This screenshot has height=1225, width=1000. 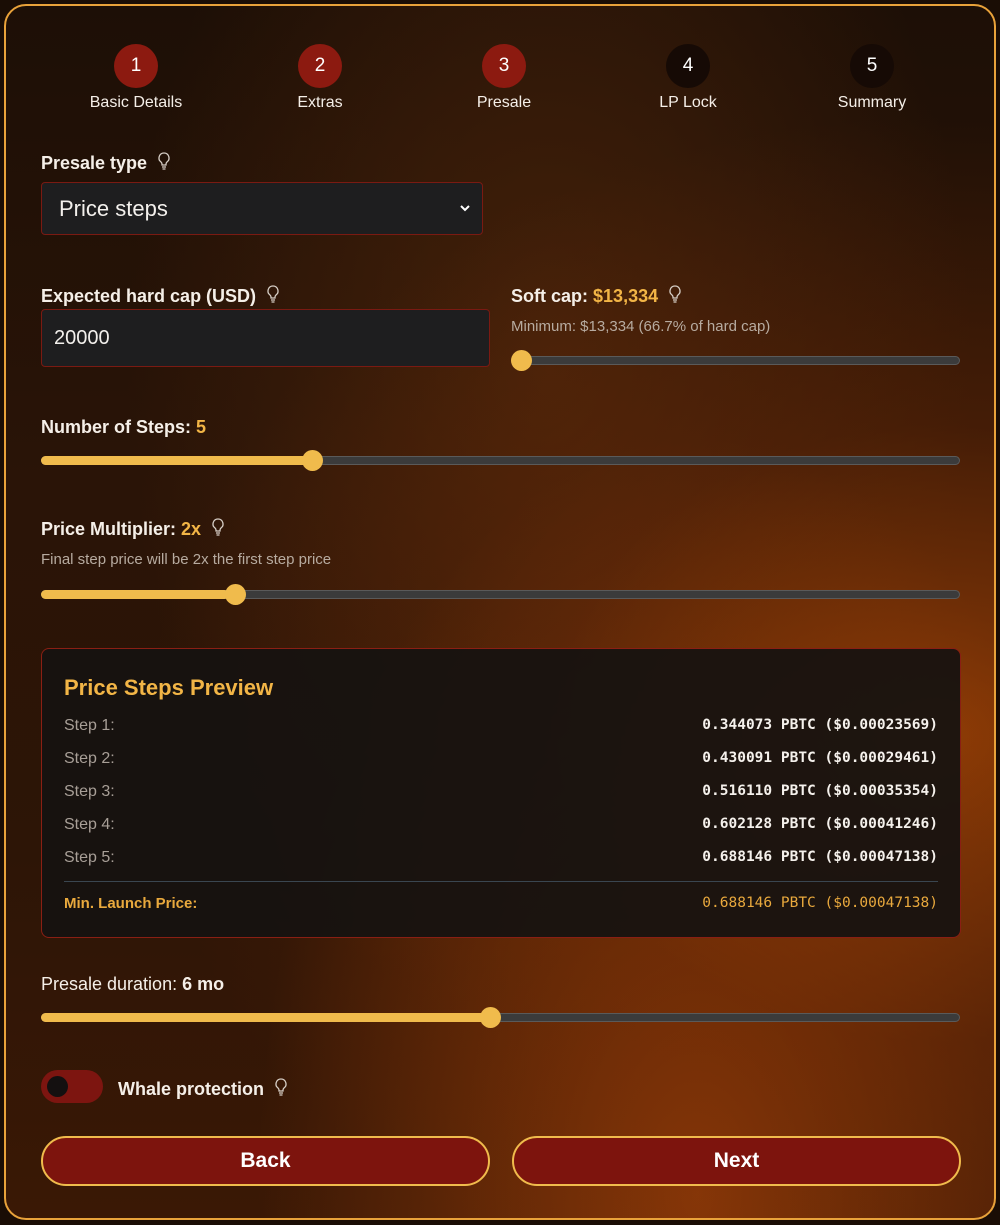 What do you see at coordinates (191, 529) in the screenshot?
I see `price-multiplier-value: 2x` at bounding box center [191, 529].